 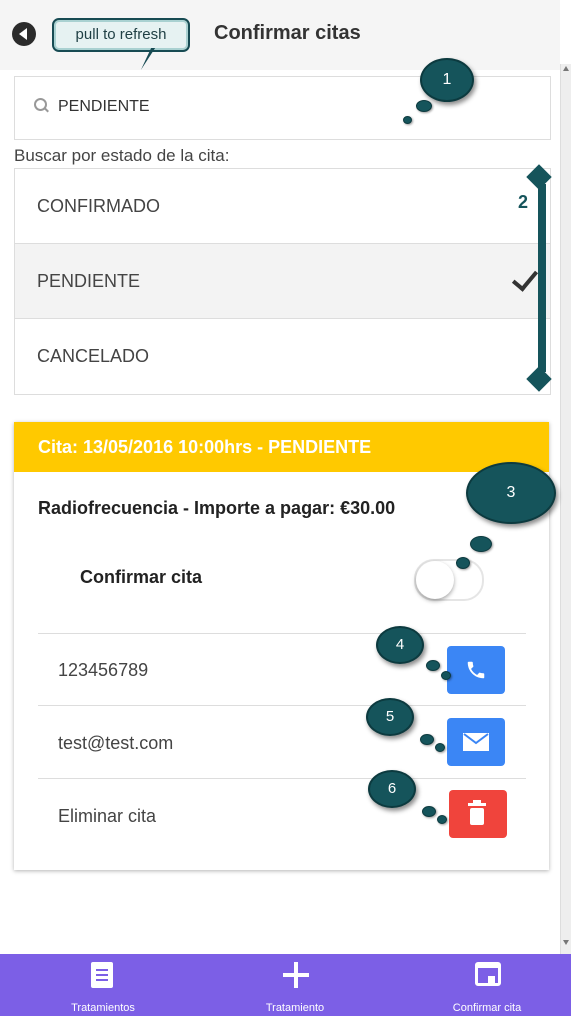 I want to click on callout-6-bubble: 6, so click(x=392, y=789).